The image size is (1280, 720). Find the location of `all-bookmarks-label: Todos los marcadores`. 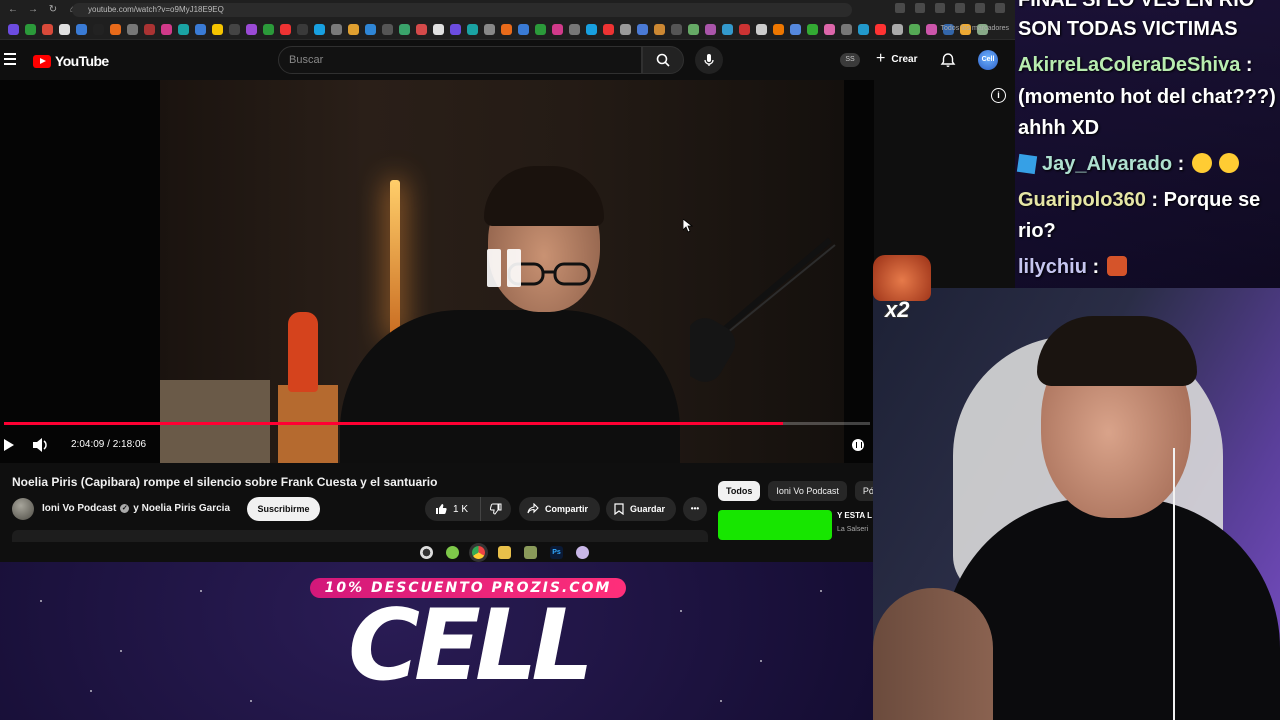

all-bookmarks-label: Todos los marcadores is located at coordinates (975, 28).